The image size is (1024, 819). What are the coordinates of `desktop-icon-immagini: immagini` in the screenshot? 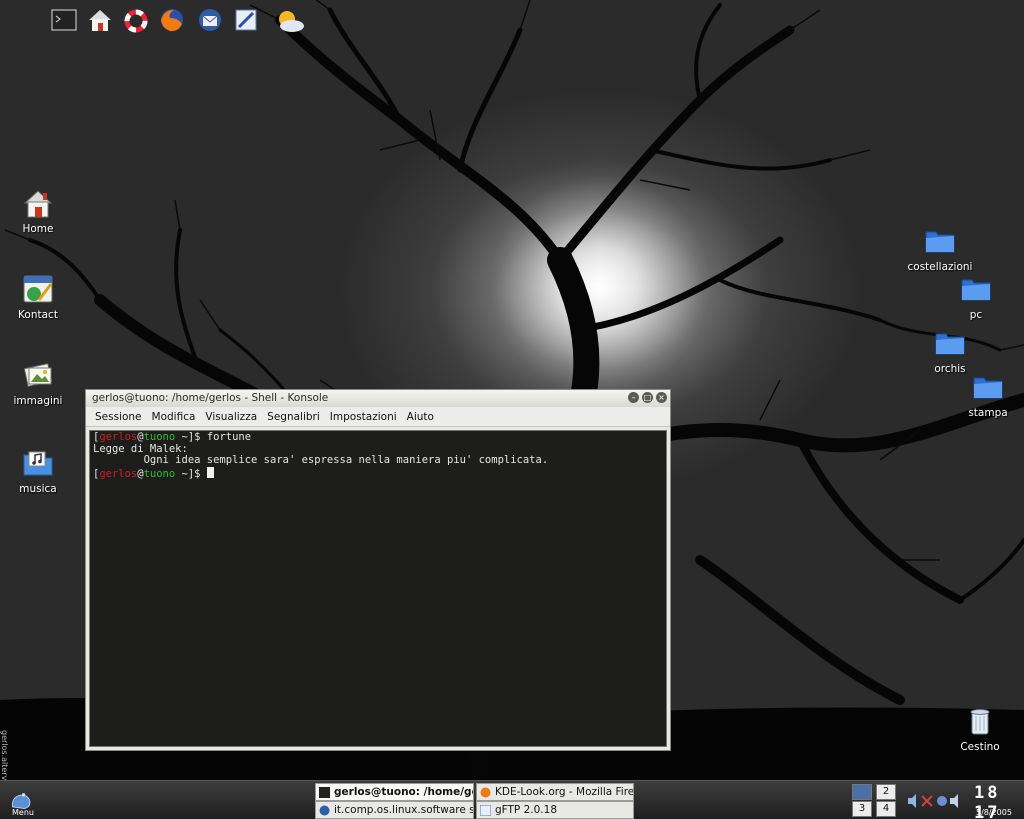 It's located at (38, 382).